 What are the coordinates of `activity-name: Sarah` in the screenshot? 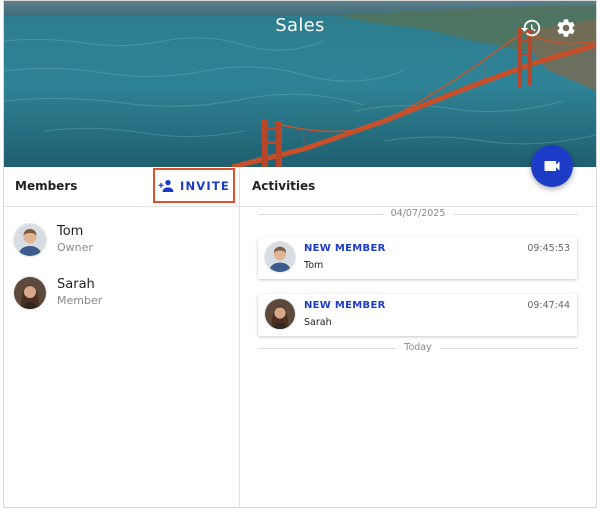 It's located at (318, 322).